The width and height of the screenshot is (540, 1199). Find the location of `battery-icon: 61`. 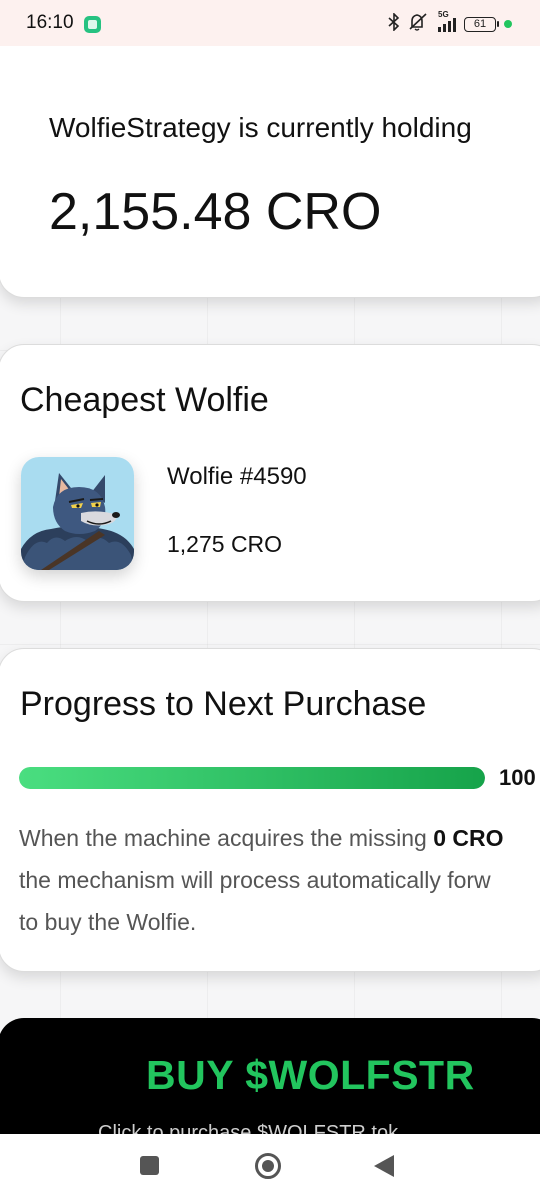

battery-icon: 61 is located at coordinates (481, 24).